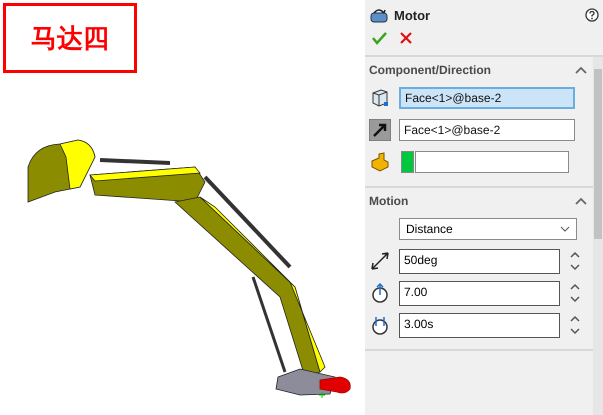 The height and width of the screenshot is (415, 603). What do you see at coordinates (406, 38) in the screenshot?
I see `close-icon` at bounding box center [406, 38].